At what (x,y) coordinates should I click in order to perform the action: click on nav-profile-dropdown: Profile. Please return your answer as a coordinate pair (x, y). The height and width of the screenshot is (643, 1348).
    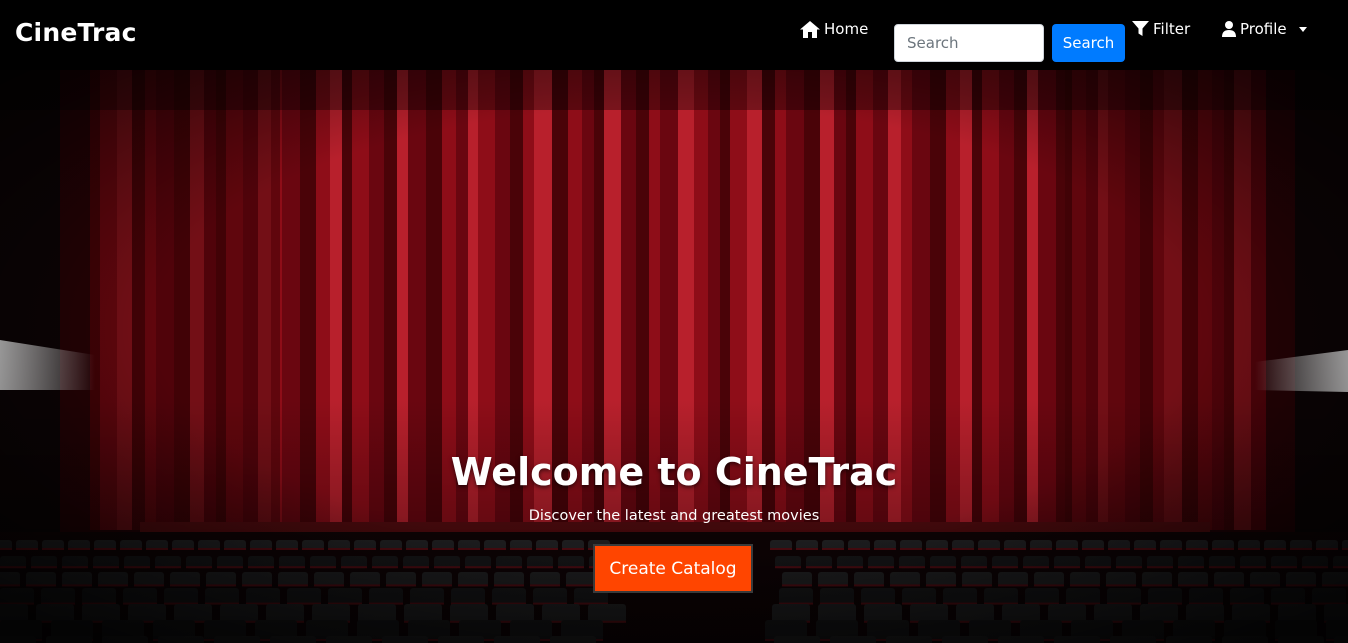
    Looking at the image, I should click on (1264, 29).